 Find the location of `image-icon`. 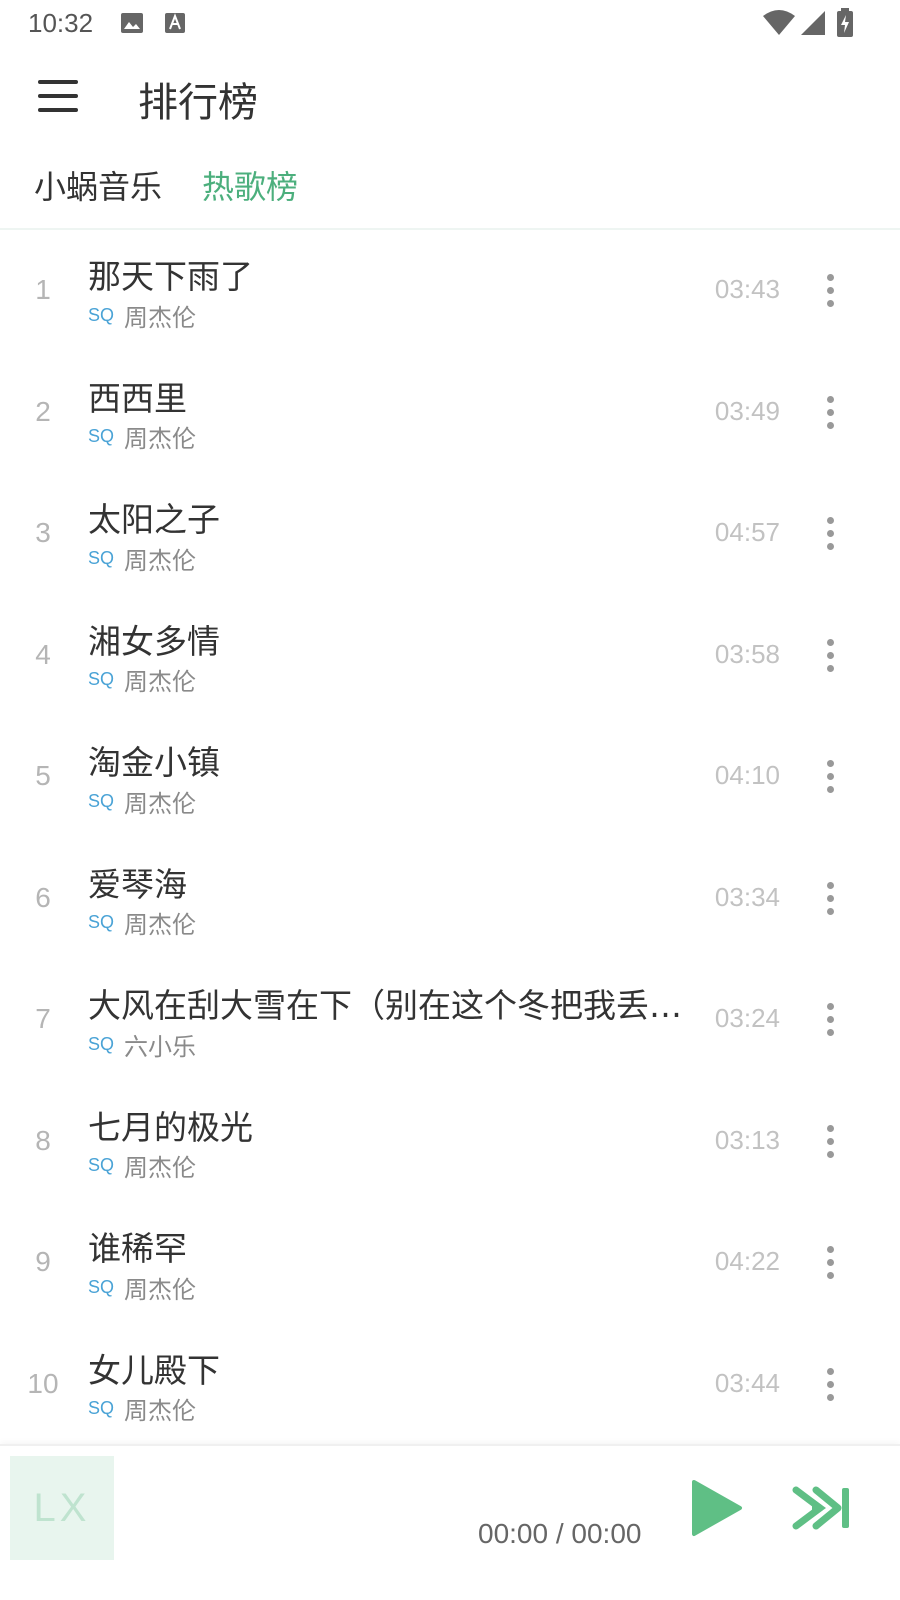

image-icon is located at coordinates (132, 23).